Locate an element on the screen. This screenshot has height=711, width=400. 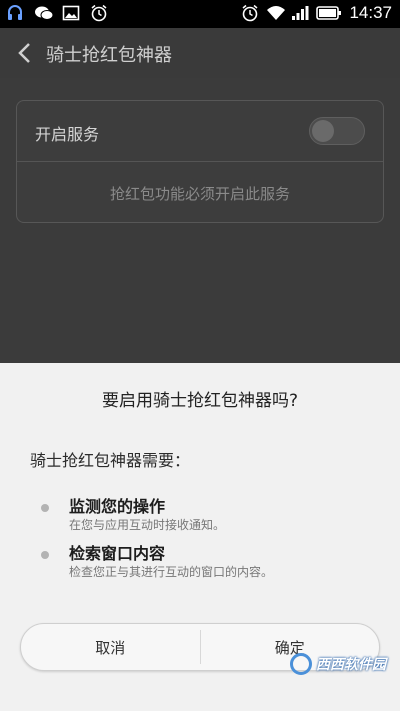
image-icon is located at coordinates (71, 13).